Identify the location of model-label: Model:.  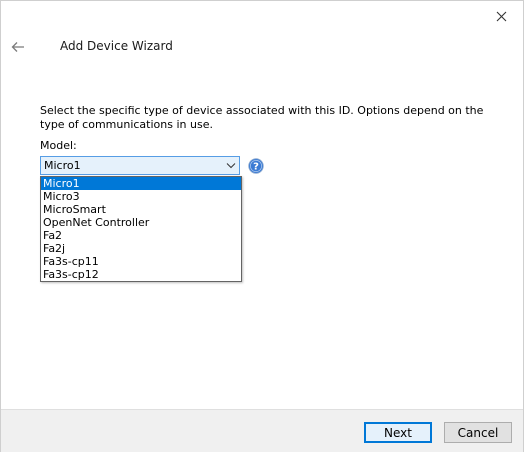
(58, 145).